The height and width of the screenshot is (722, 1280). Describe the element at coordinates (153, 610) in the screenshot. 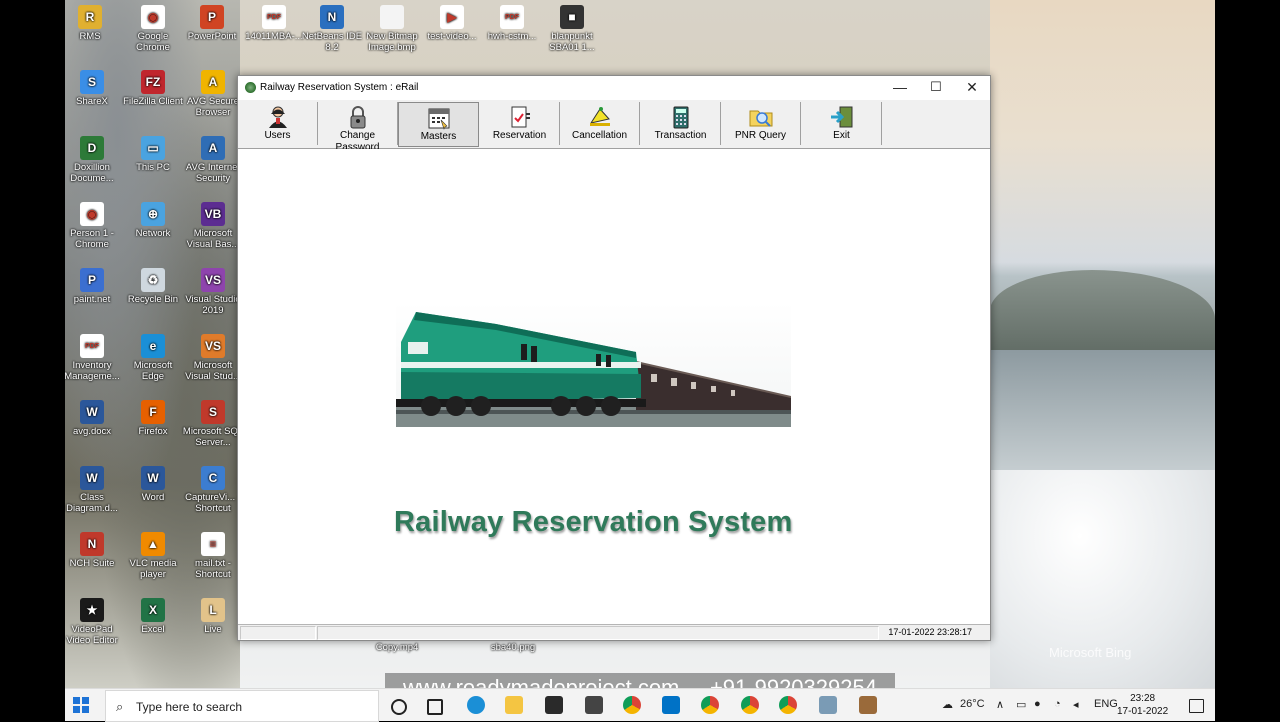

I see `desktop-icon-image: X` at that location.